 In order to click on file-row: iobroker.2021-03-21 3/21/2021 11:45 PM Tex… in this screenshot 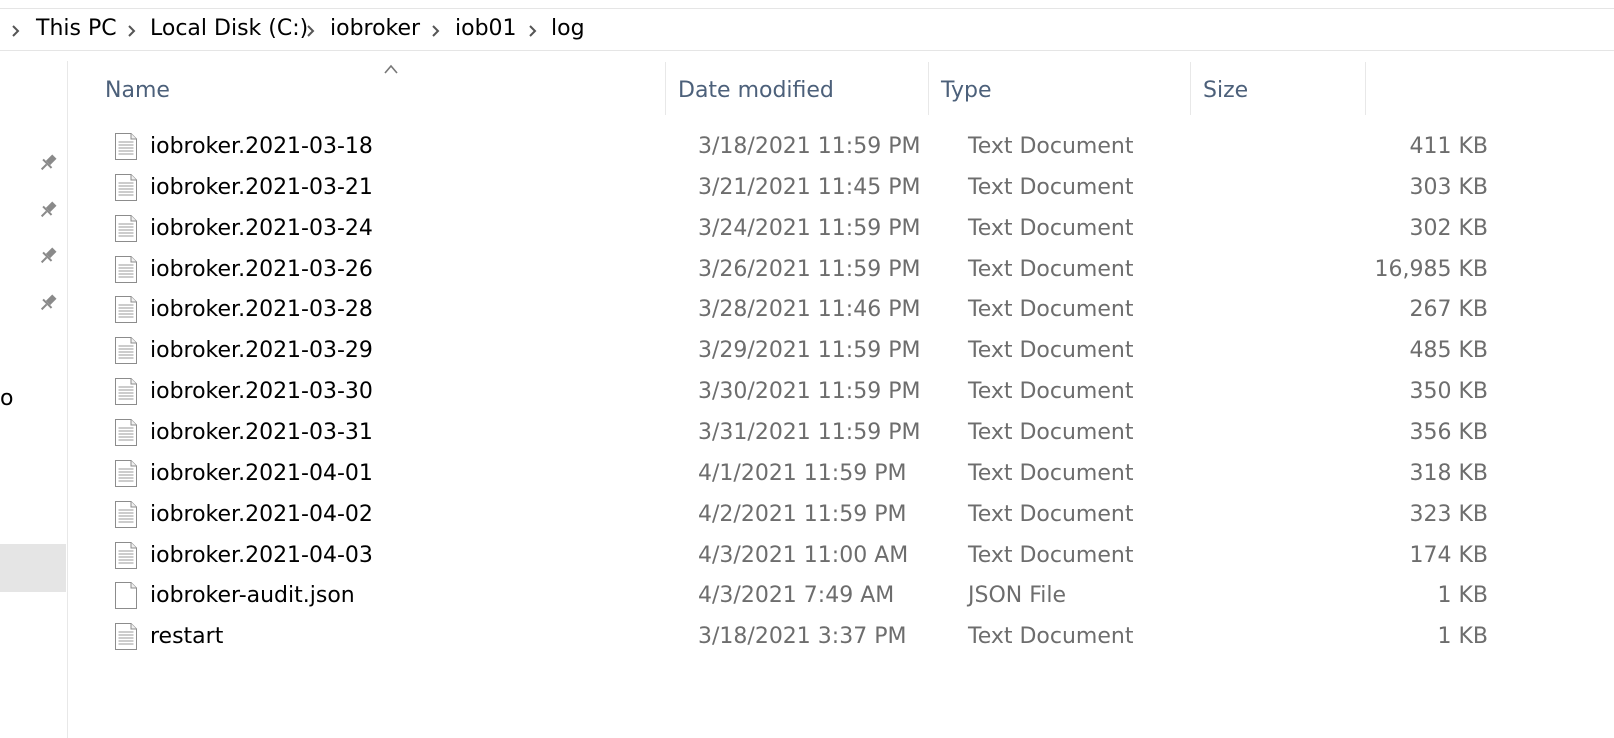, I will do `click(796, 188)`.